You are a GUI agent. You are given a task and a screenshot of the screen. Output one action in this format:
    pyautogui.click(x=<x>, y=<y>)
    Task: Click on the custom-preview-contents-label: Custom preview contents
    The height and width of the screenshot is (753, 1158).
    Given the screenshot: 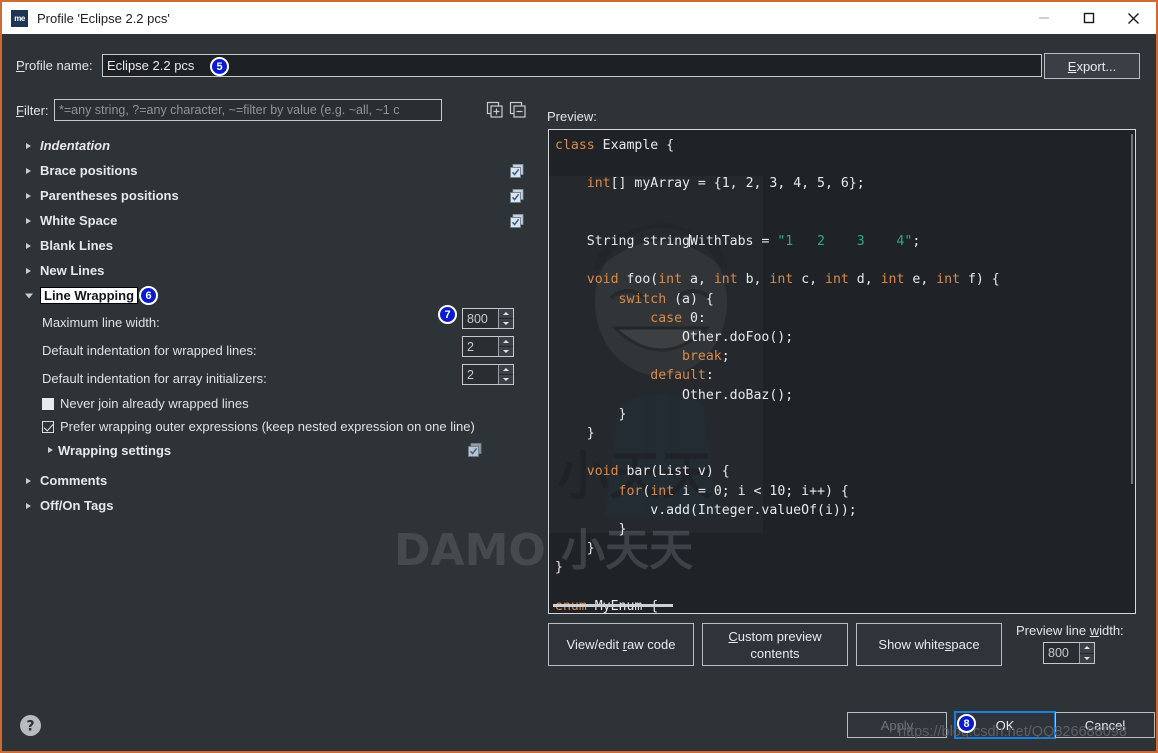 What is the action you would take?
    pyautogui.click(x=775, y=644)
    